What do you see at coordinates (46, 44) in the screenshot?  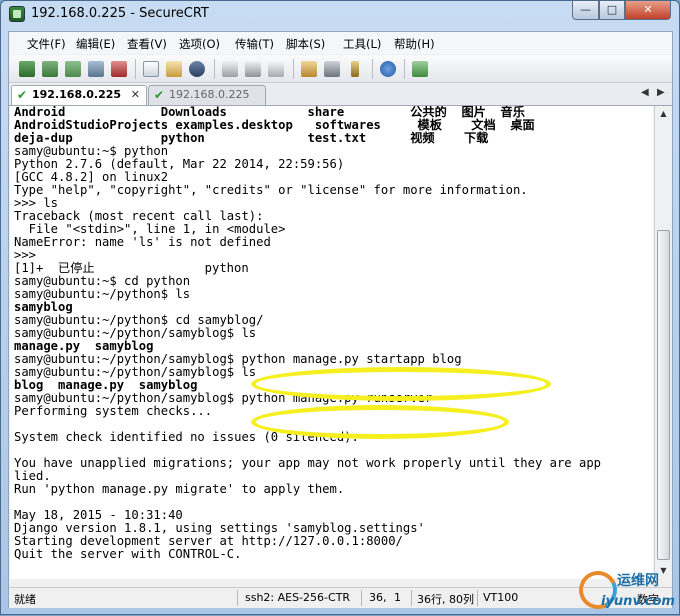 I see `menu-file: 文件(F)` at bounding box center [46, 44].